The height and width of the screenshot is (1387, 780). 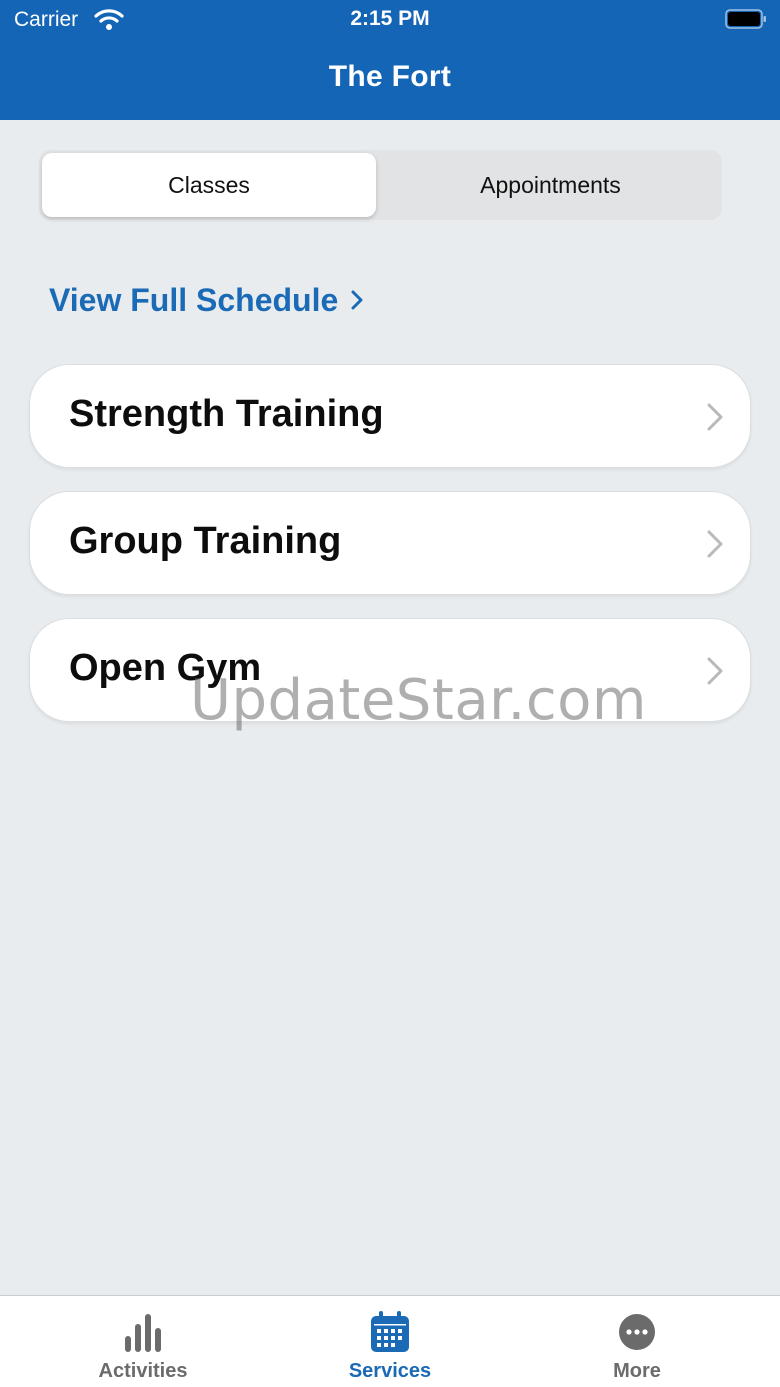 I want to click on calendar-icon, so click(x=390, y=1331).